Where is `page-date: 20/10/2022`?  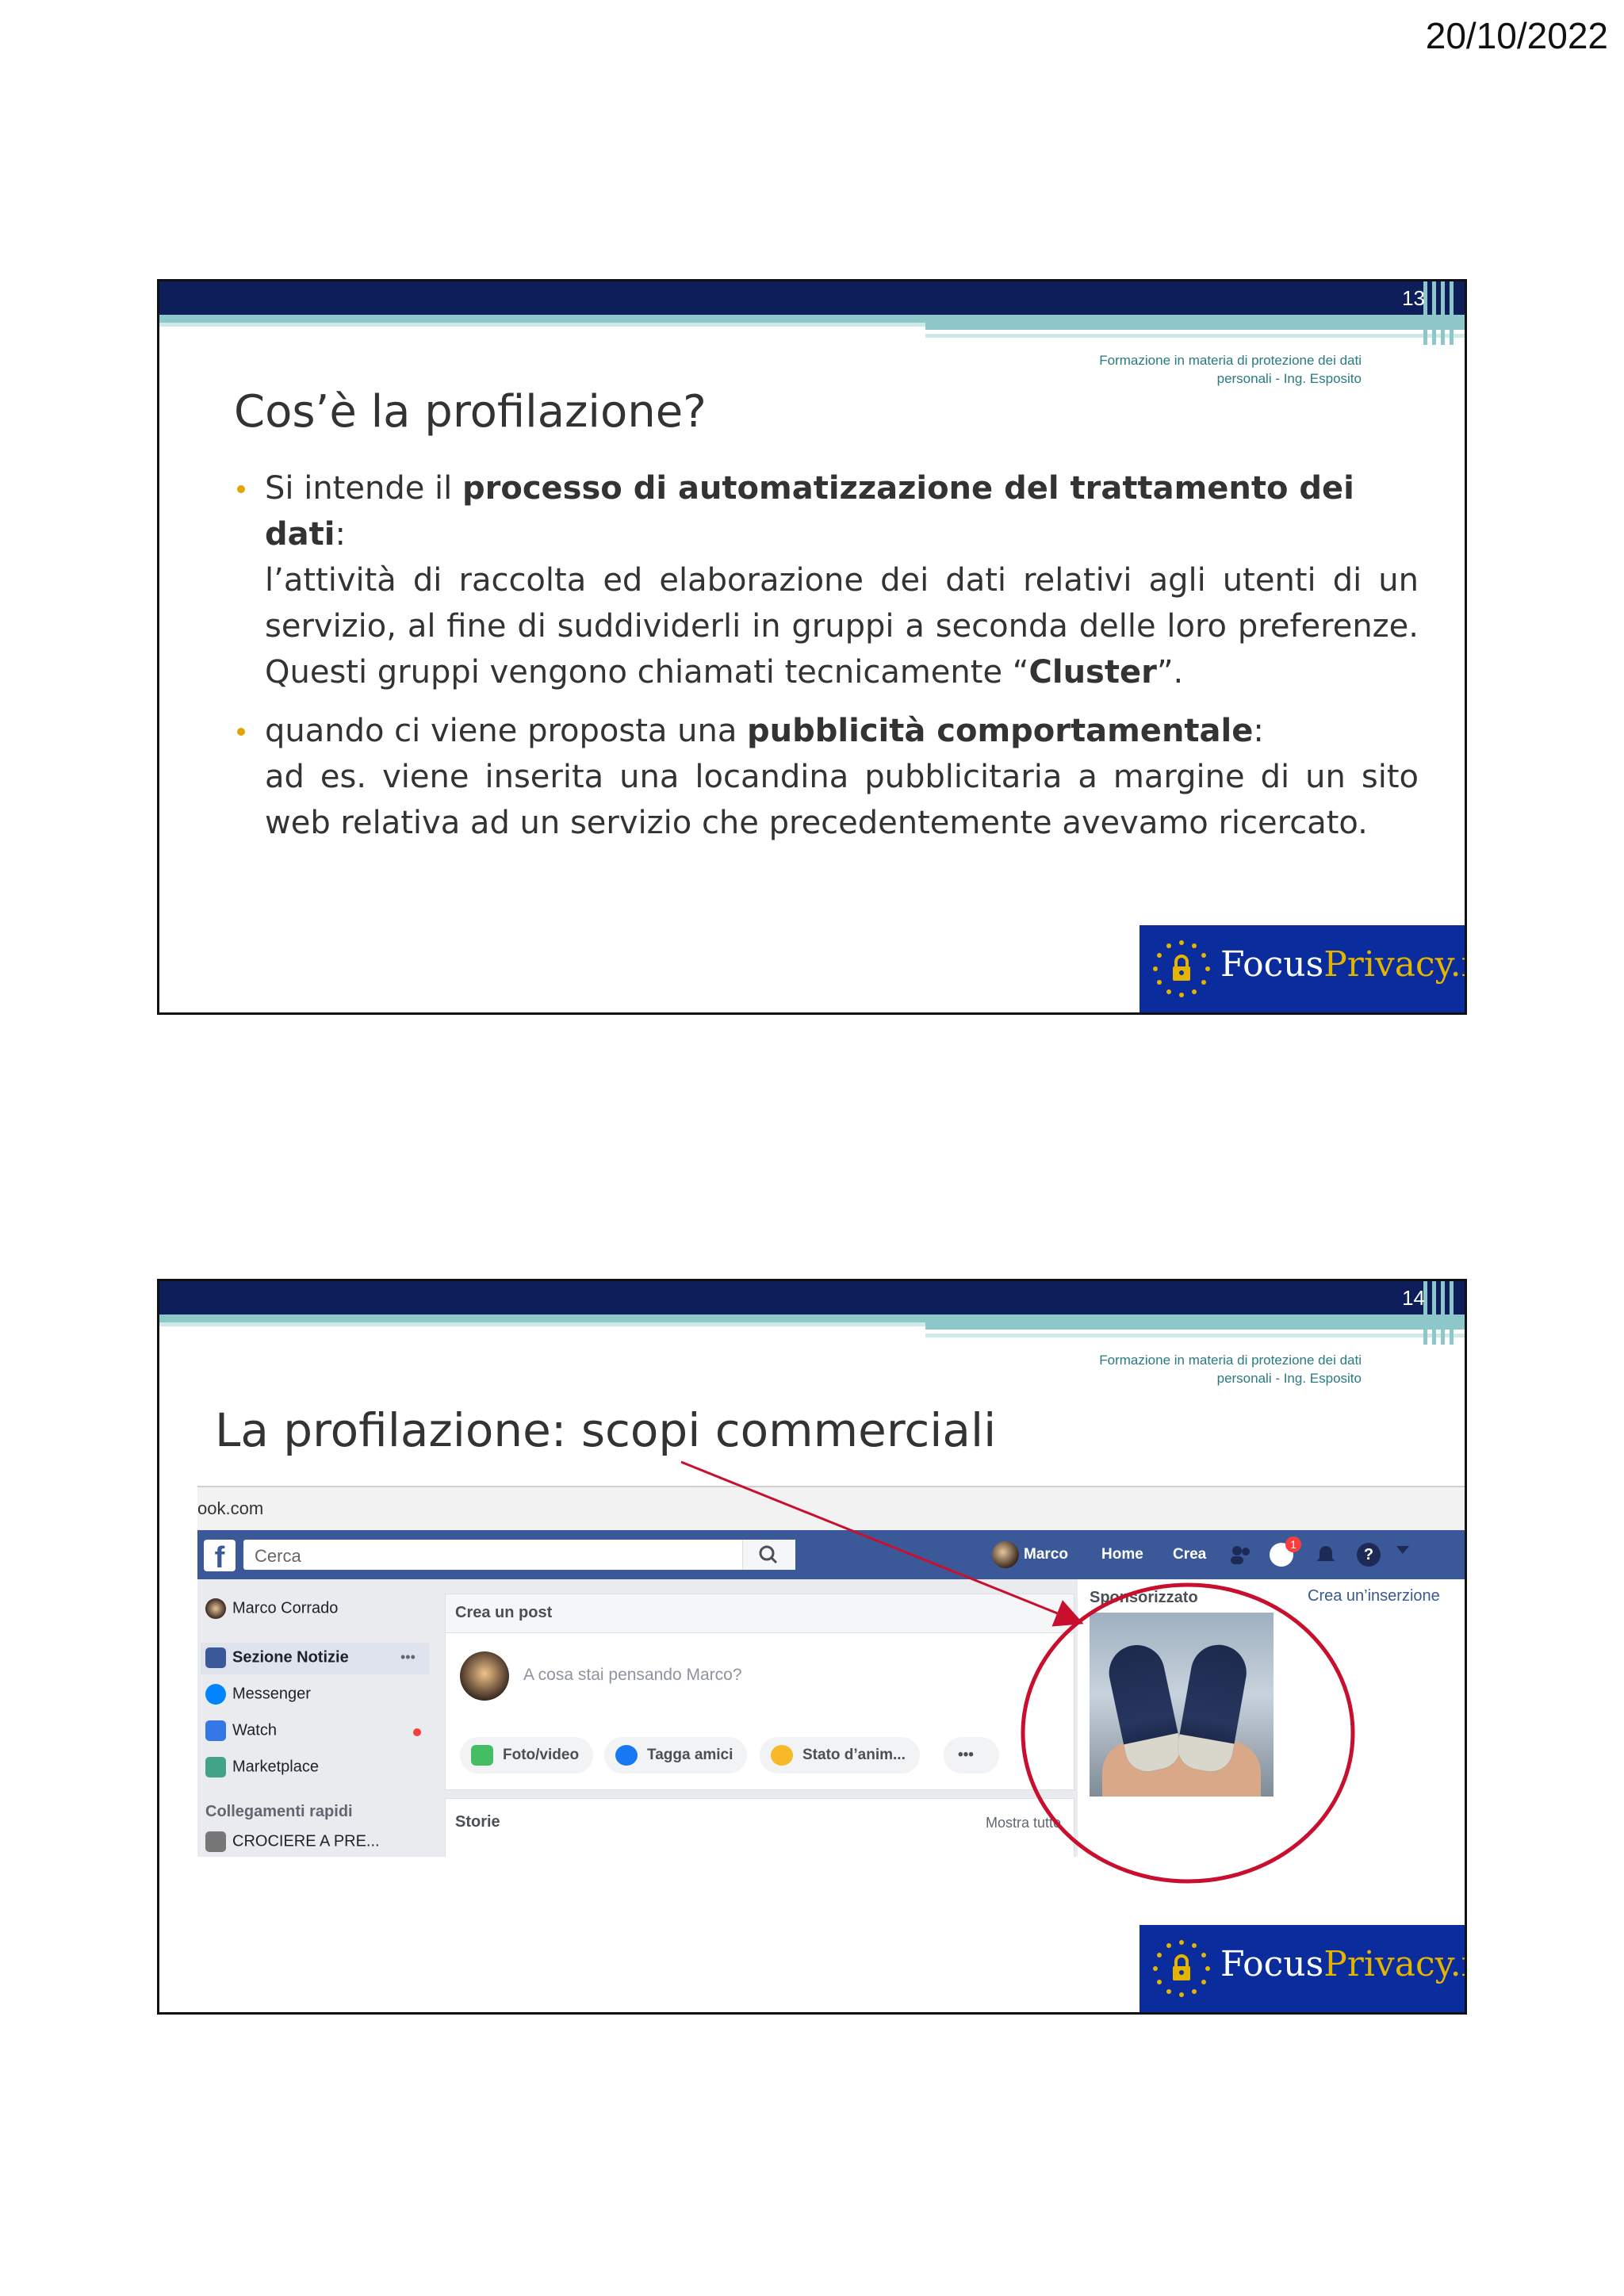 page-date: 20/10/2022 is located at coordinates (1516, 35).